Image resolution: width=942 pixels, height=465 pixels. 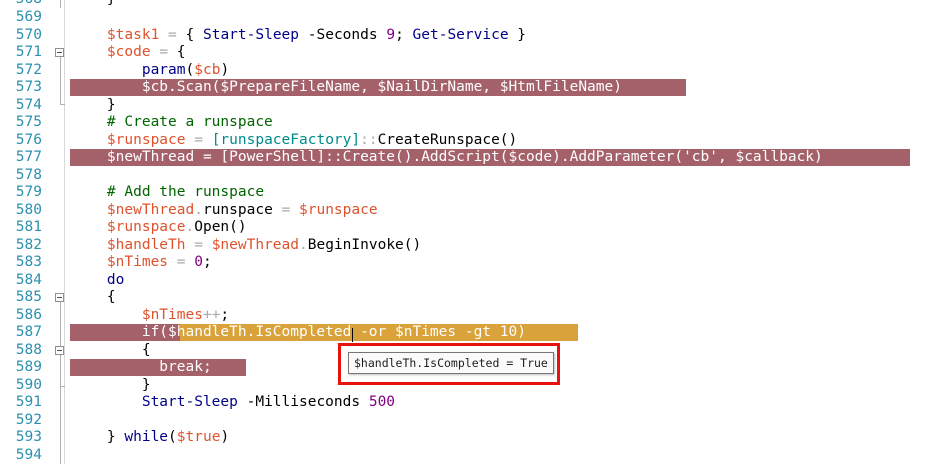 What do you see at coordinates (141, 368) in the screenshot?
I see `code-line-breakpoint: break;` at bounding box center [141, 368].